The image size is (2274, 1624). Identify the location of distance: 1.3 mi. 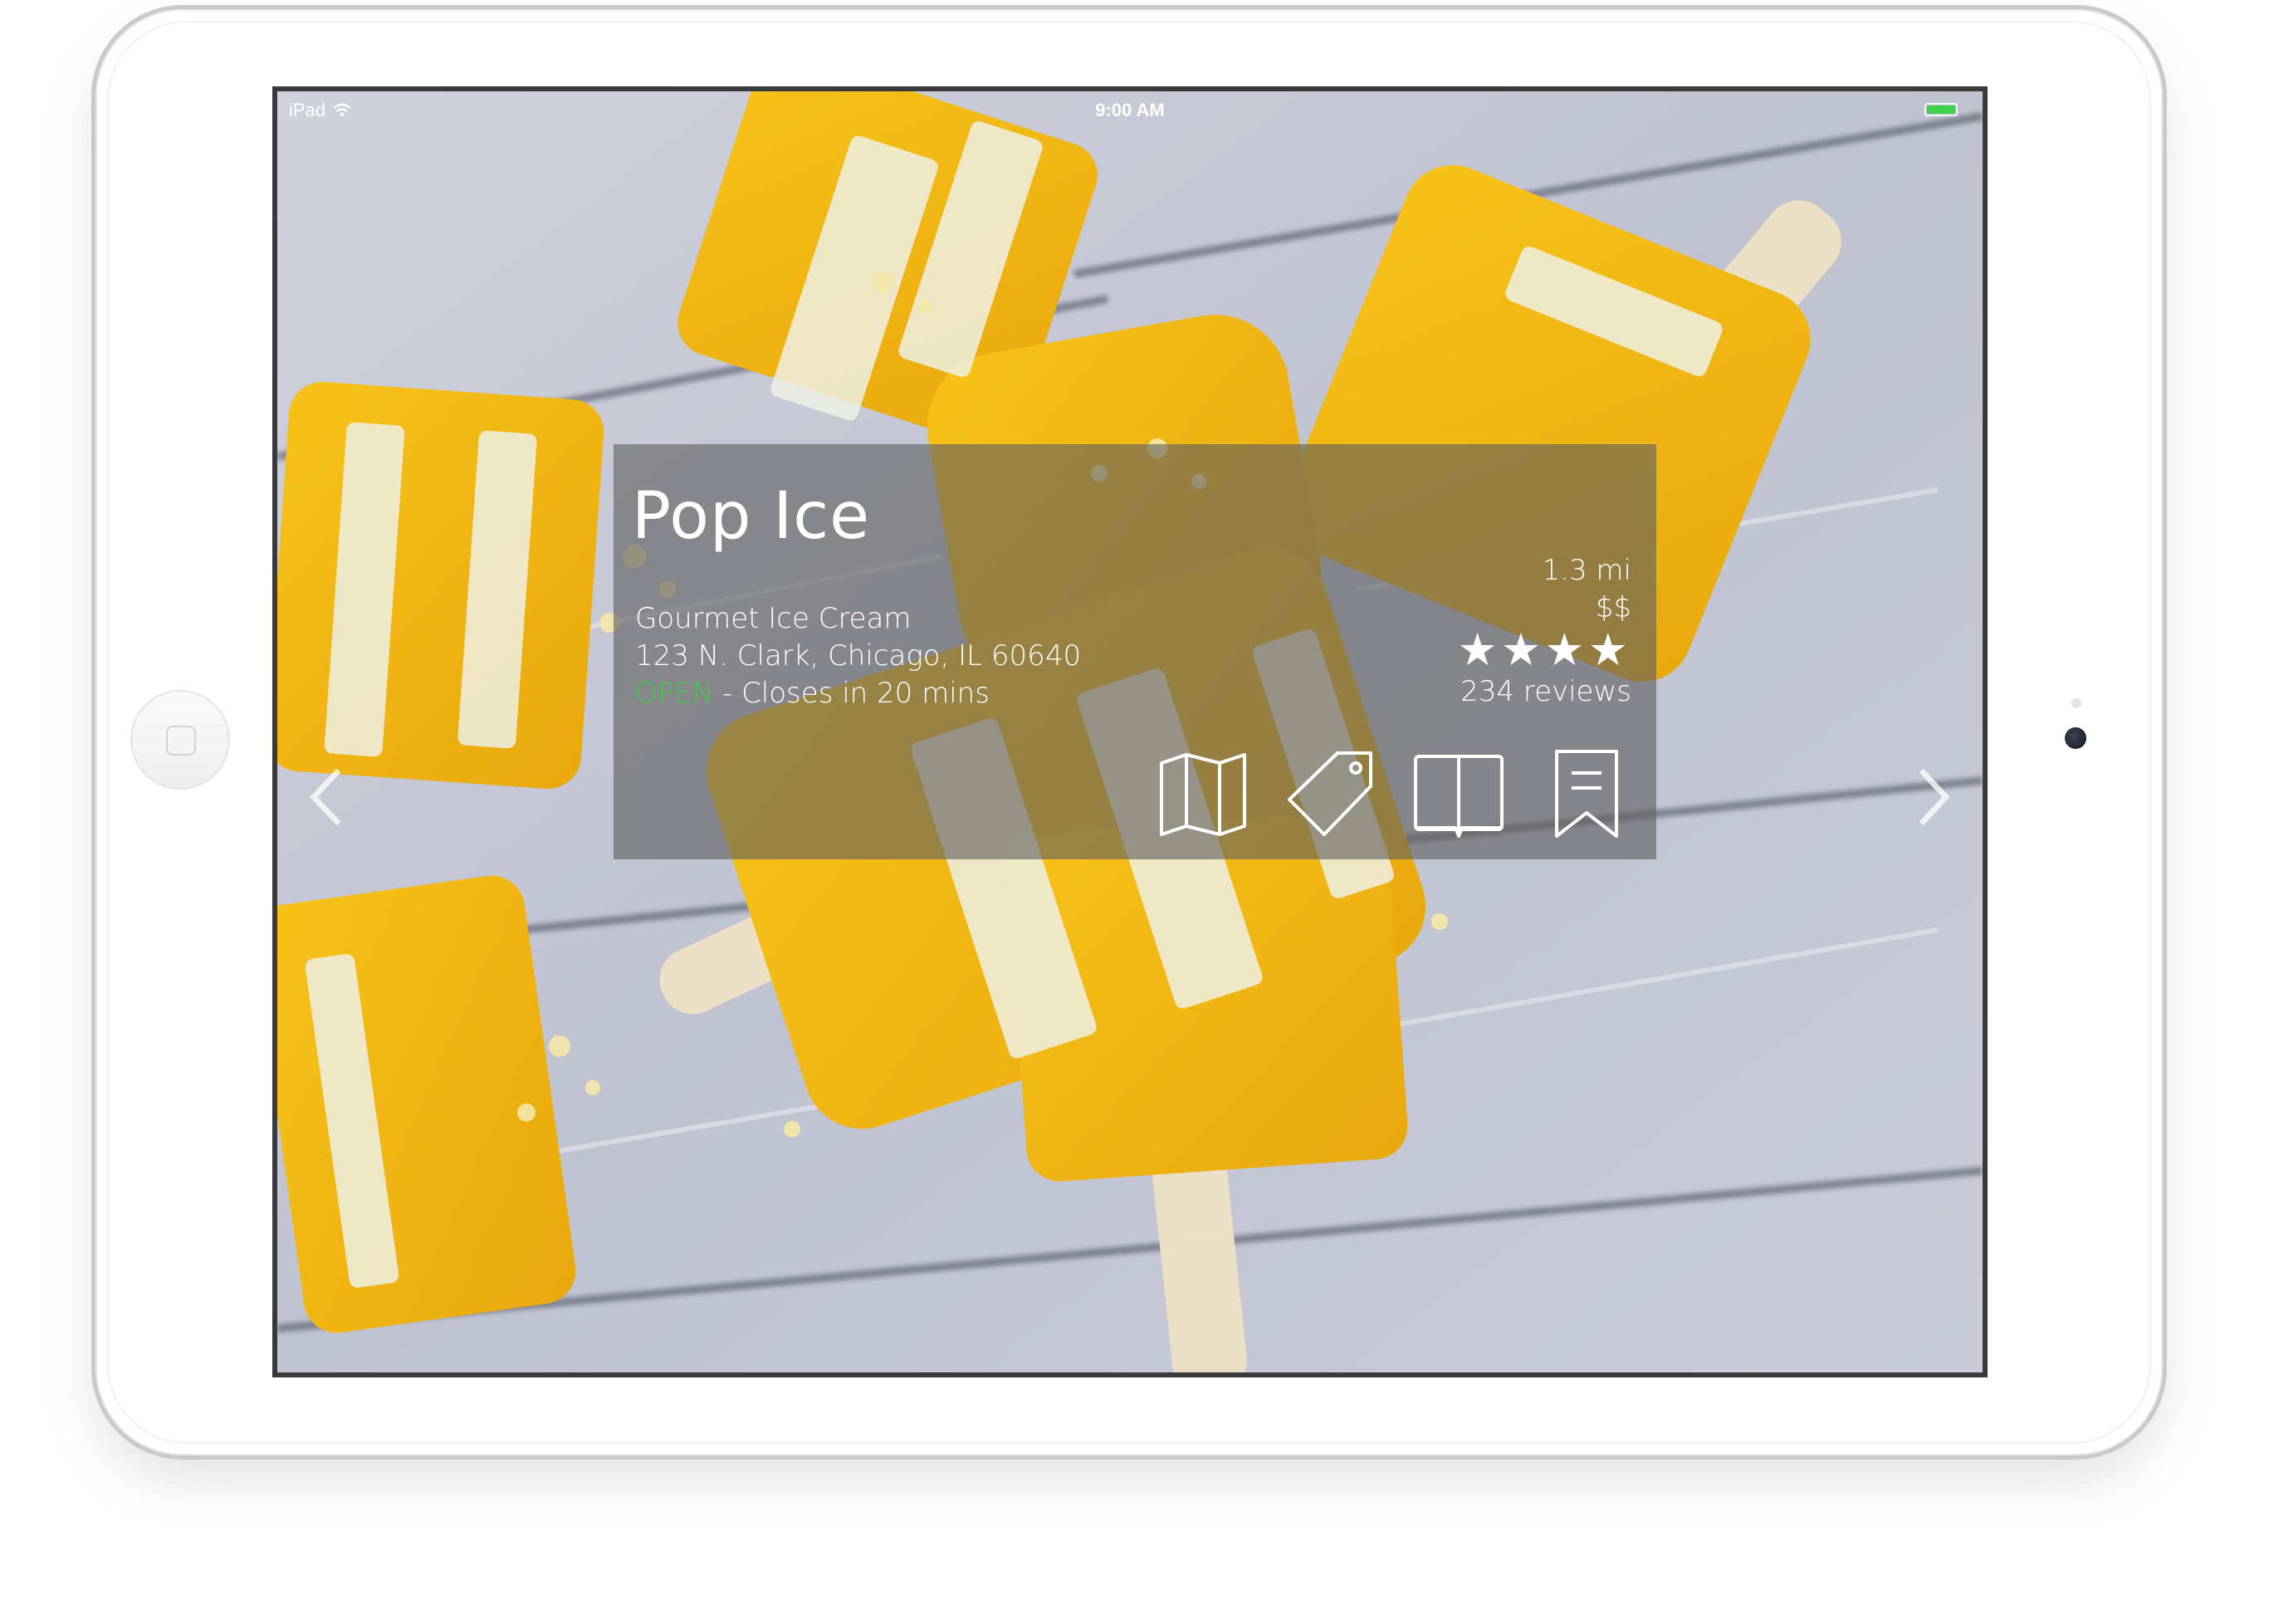
(1586, 570).